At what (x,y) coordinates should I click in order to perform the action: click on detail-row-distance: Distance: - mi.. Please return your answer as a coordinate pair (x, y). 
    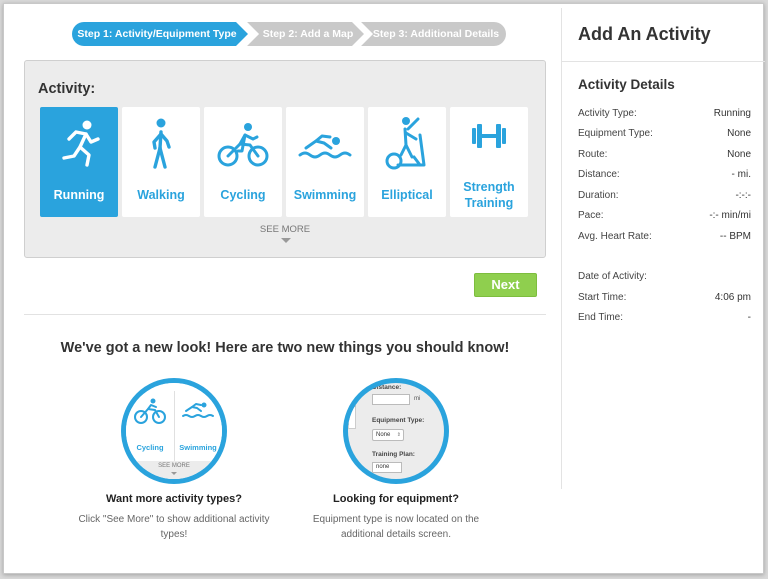
    Looking at the image, I should click on (664, 174).